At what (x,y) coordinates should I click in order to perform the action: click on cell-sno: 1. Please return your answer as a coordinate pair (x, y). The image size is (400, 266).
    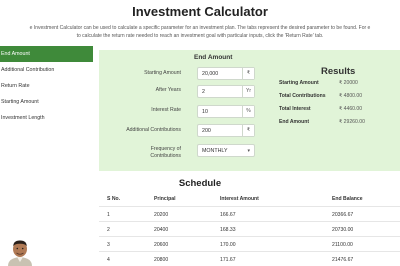
    Looking at the image, I should click on (108, 215).